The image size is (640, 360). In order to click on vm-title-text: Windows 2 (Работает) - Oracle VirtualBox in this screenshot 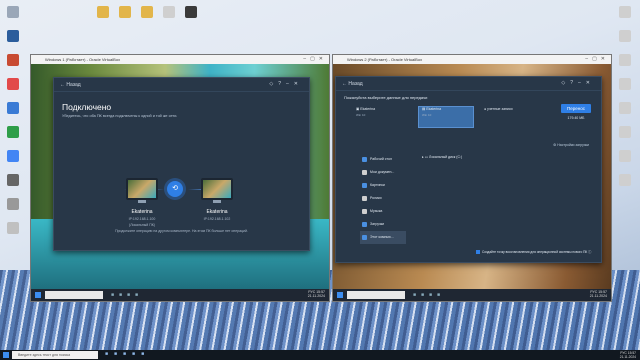, I will do `click(385, 59)`.